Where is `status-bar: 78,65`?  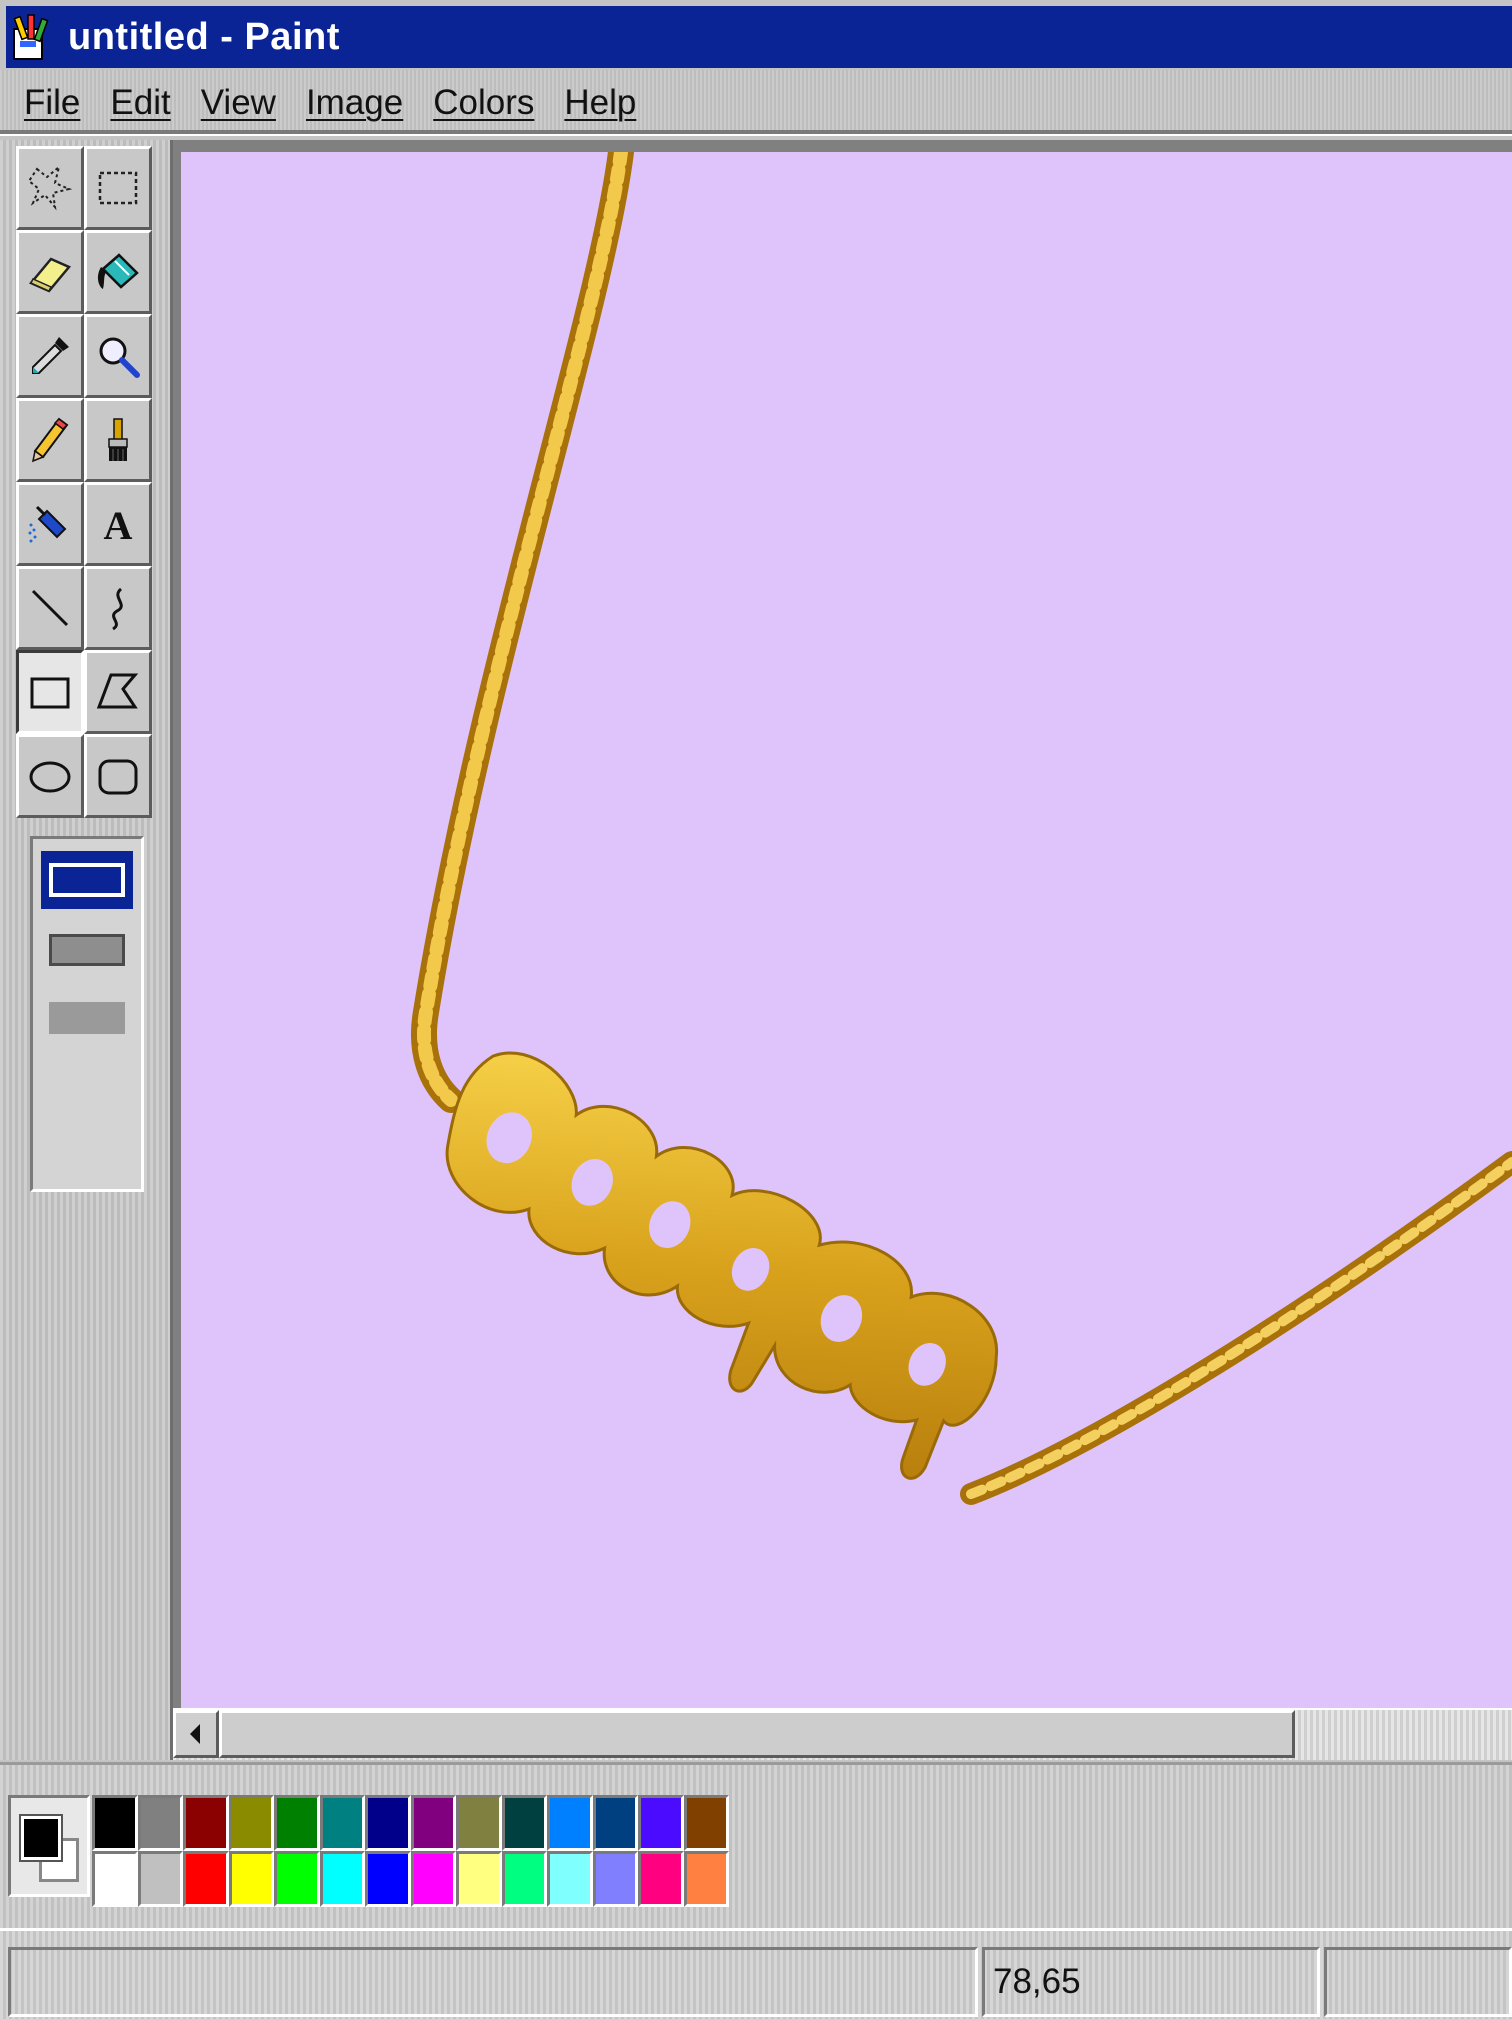 status-bar: 78,65 is located at coordinates (756, 1973).